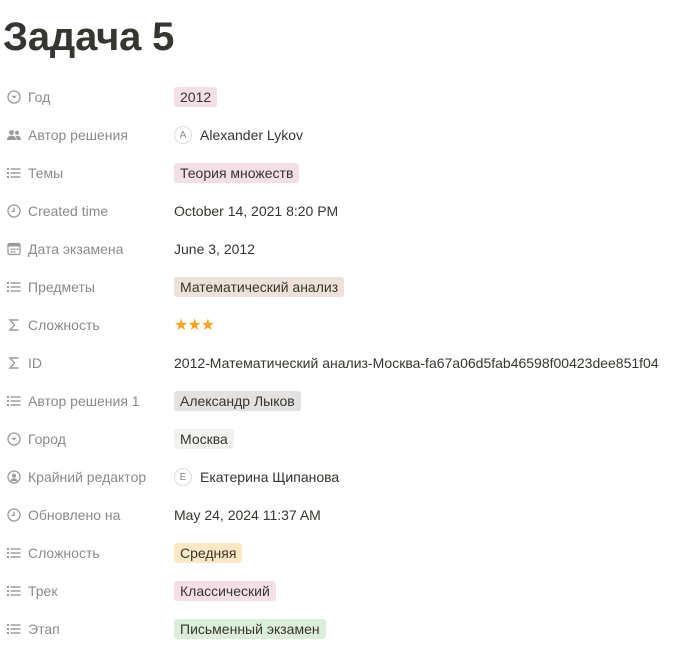  What do you see at coordinates (237, 173) in the screenshot?
I see `tag: Теория множеств` at bounding box center [237, 173].